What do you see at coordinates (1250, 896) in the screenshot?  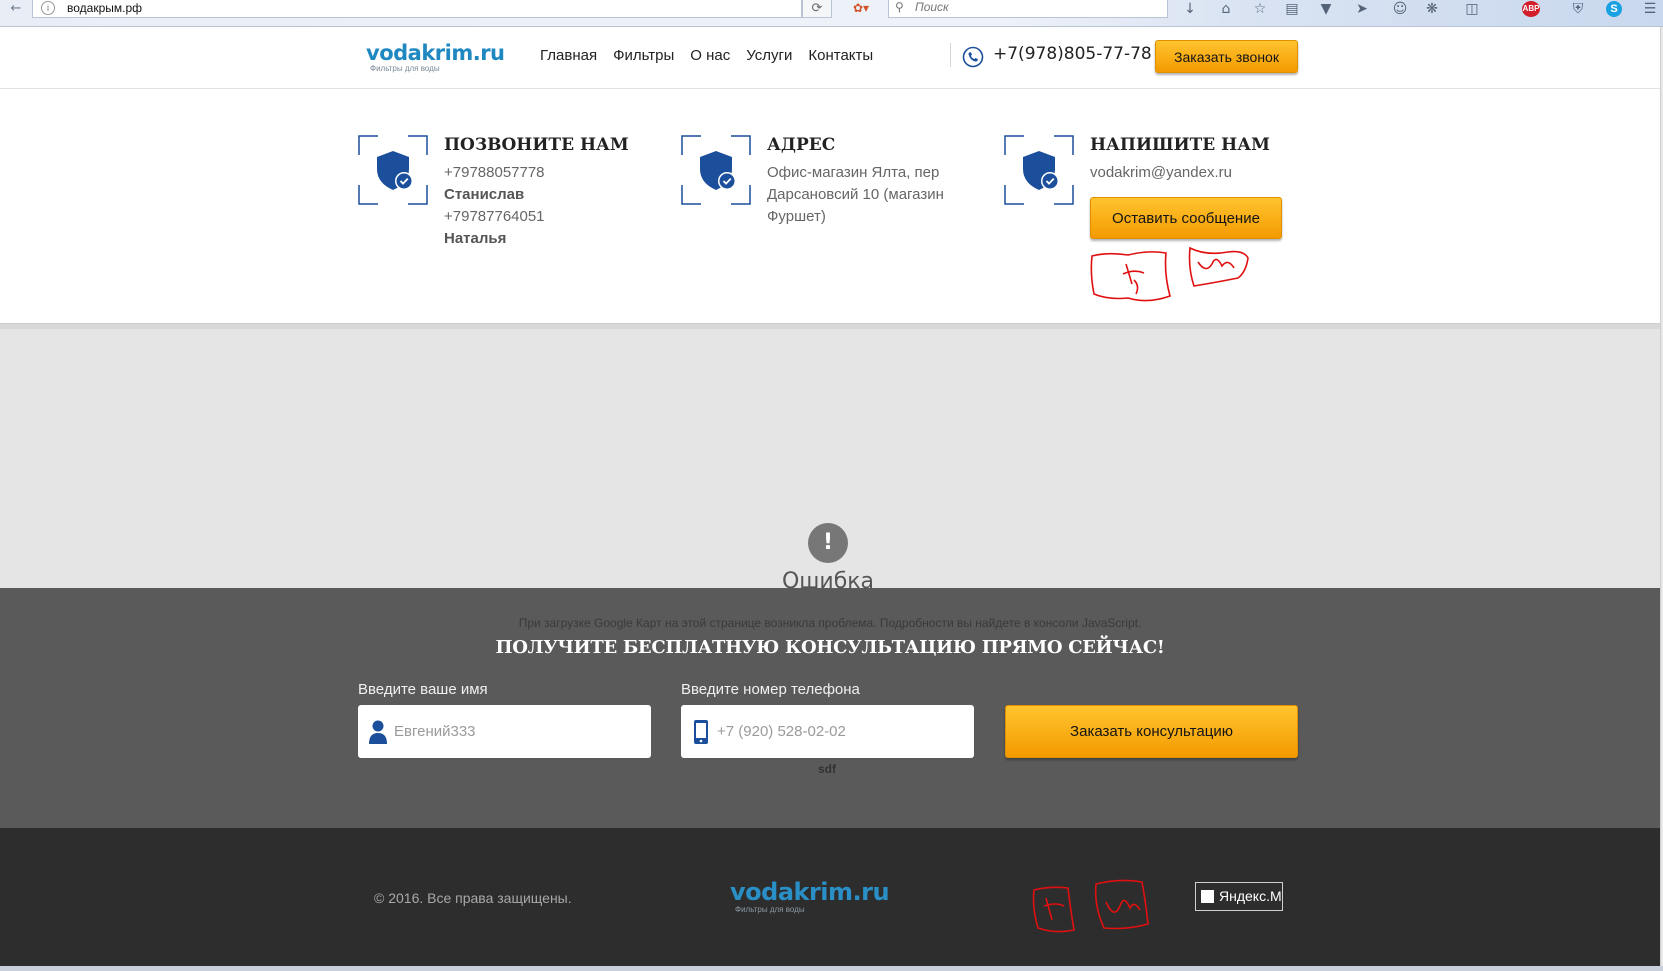 I see `yandex-badge-label: Яндекс.М` at bounding box center [1250, 896].